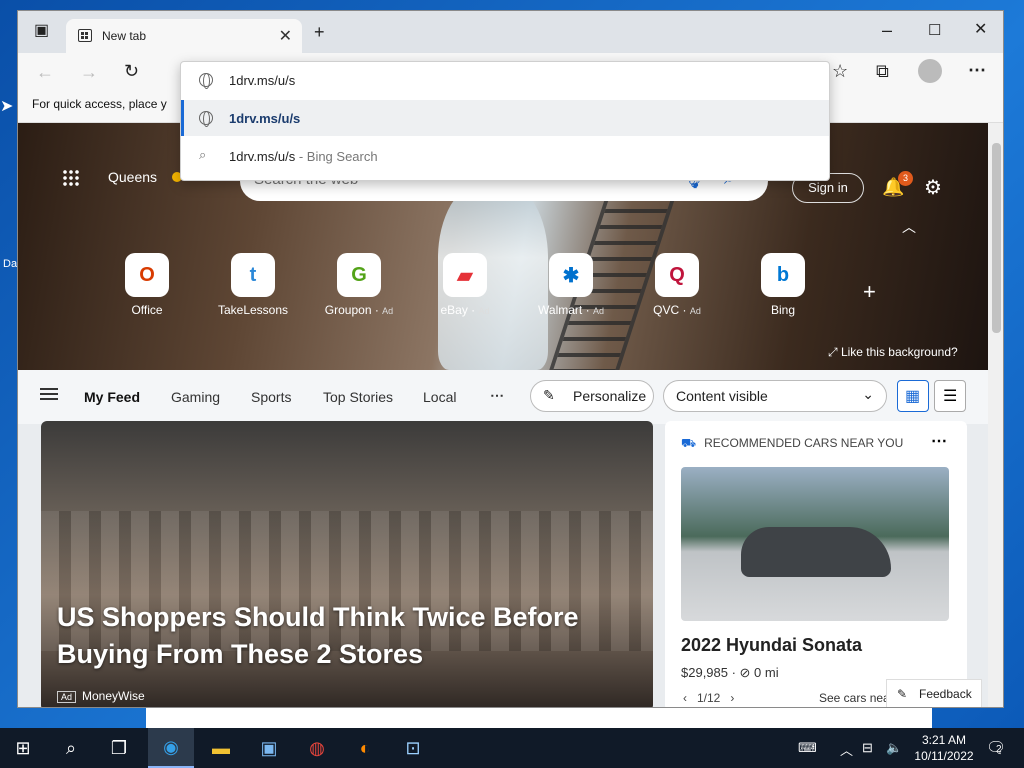 This screenshot has width=1024, height=768. What do you see at coordinates (945, 694) in the screenshot?
I see `feedback-label: Feedback` at bounding box center [945, 694].